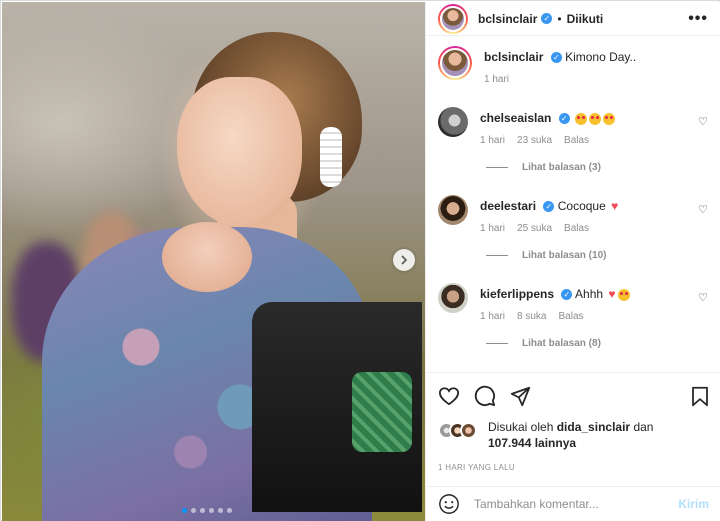 Image resolution: width=720 pixels, height=521 pixels. What do you see at coordinates (643, 427) in the screenshot?
I see `likes-conjunction: dan` at bounding box center [643, 427].